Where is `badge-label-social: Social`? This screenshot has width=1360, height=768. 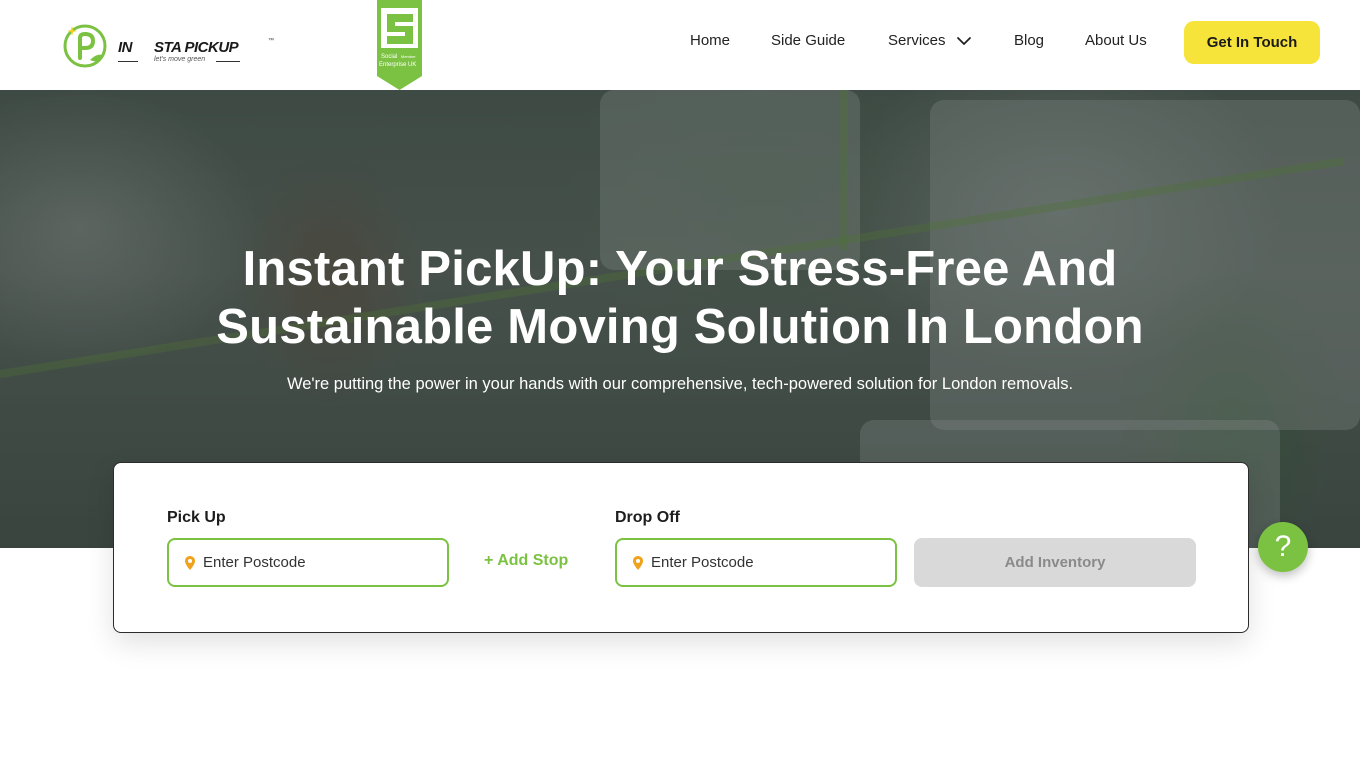
badge-label-social: Social is located at coordinates (389, 57).